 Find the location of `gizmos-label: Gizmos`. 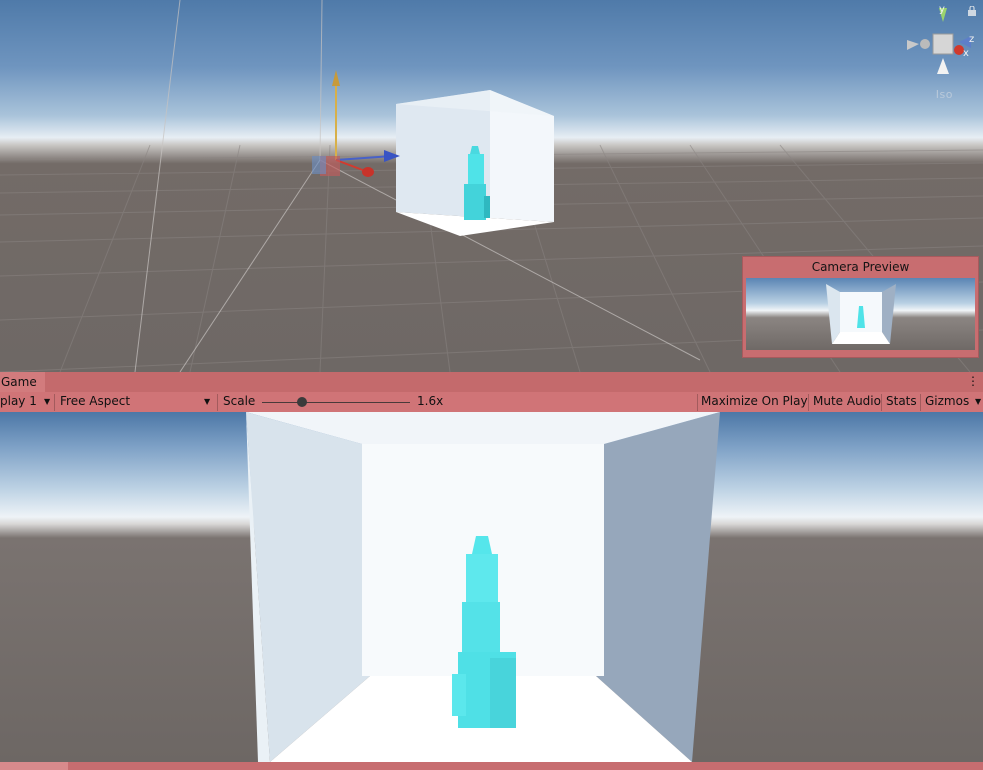

gizmos-label: Gizmos is located at coordinates (947, 401).